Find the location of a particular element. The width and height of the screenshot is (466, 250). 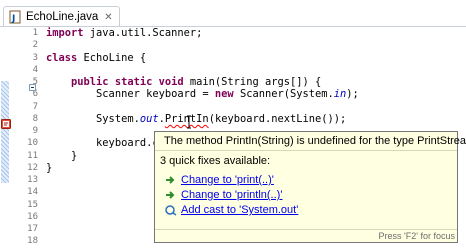

code-token: System. is located at coordinates (93, 118).